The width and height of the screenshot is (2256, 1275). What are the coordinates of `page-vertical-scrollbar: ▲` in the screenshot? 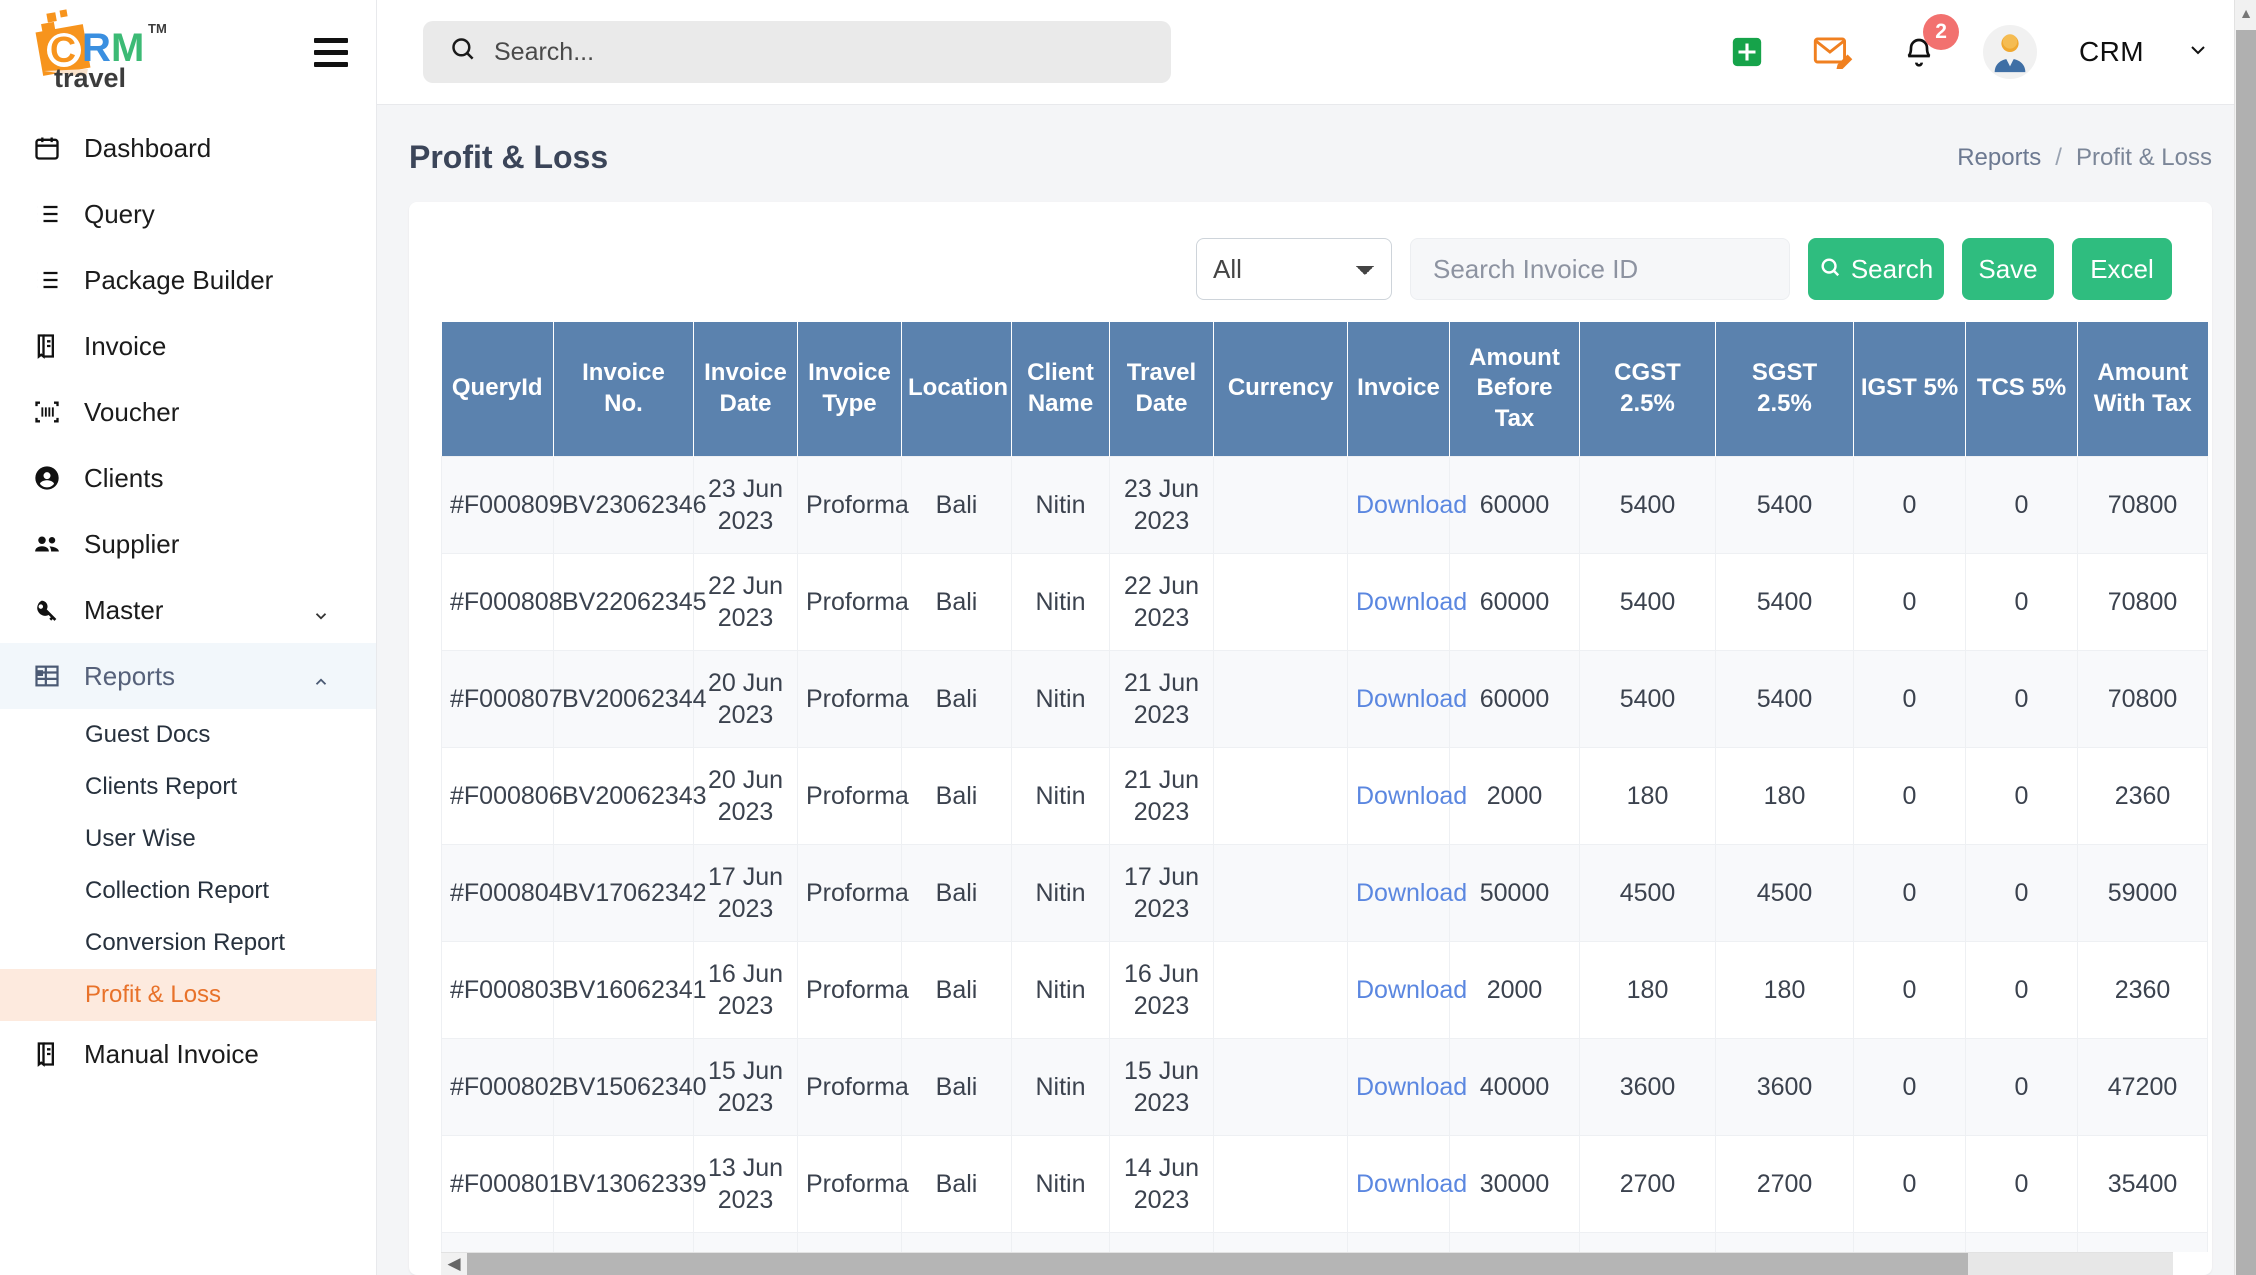 It's located at (2245, 637).